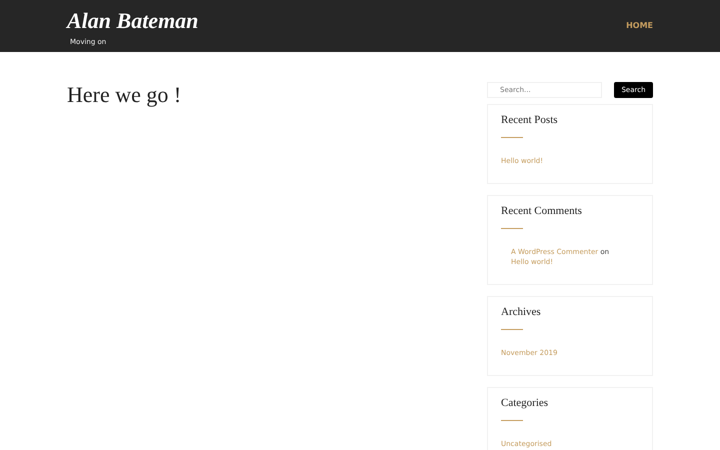 Image resolution: width=720 pixels, height=450 pixels. I want to click on widget-title: Recent Posts, so click(530, 120).